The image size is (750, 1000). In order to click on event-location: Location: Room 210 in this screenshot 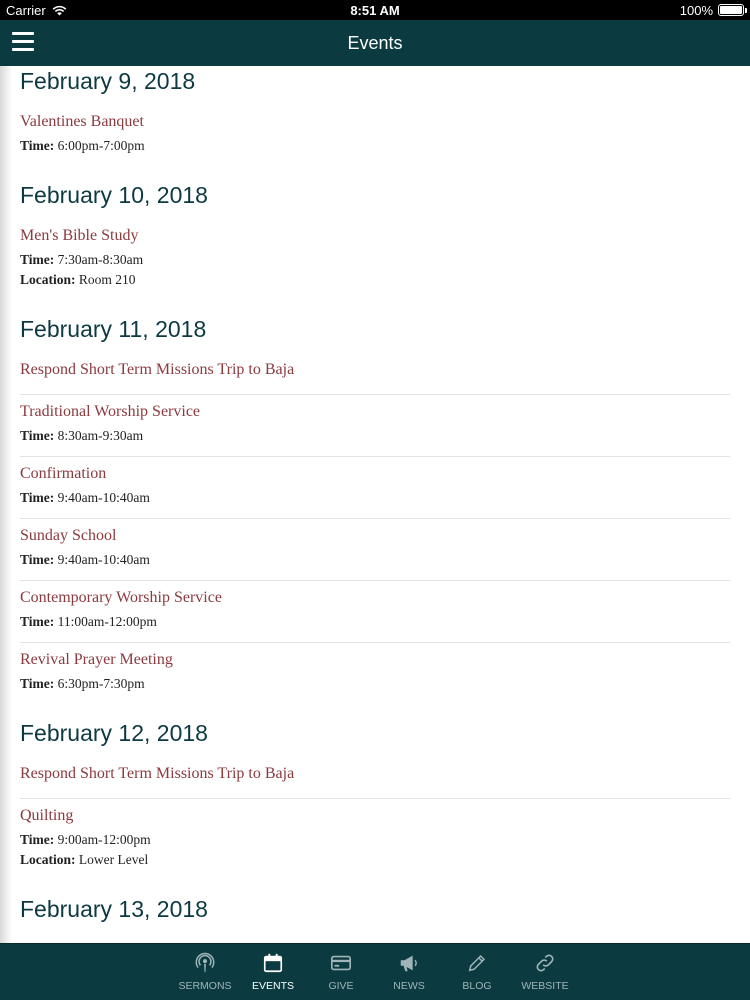, I will do `click(375, 280)`.